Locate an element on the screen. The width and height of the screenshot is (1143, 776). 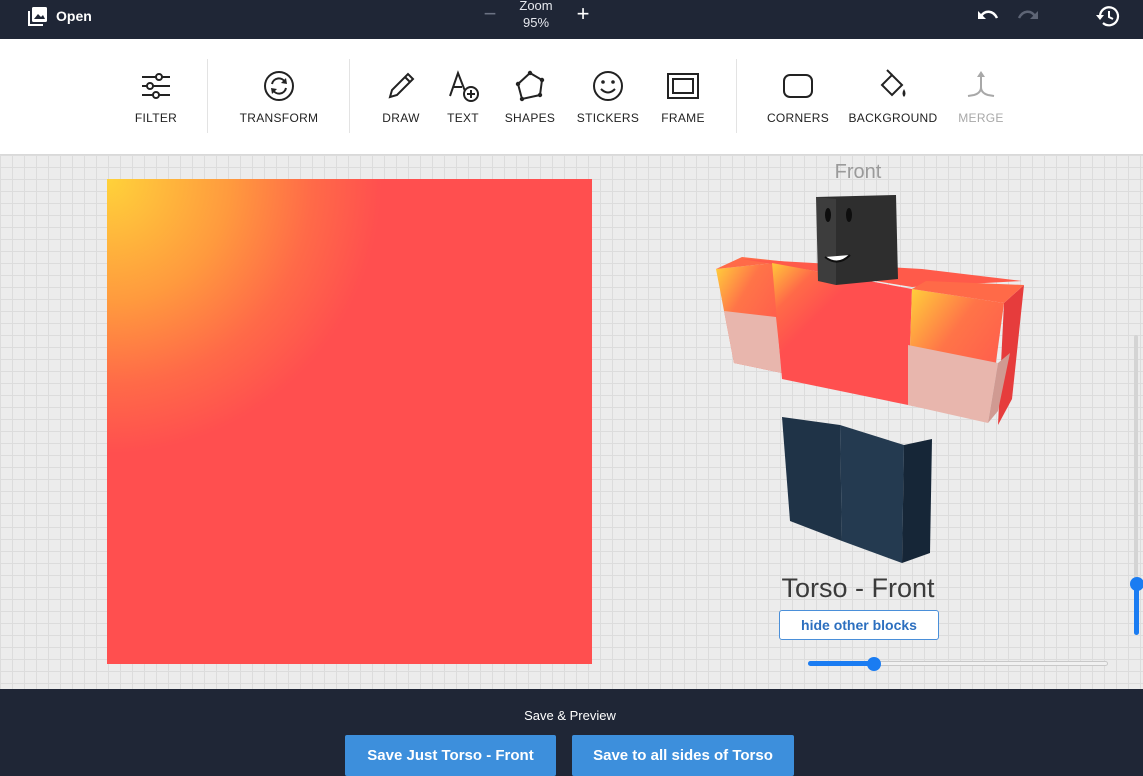
tool-frame-label: FRAME is located at coordinates (683, 118).